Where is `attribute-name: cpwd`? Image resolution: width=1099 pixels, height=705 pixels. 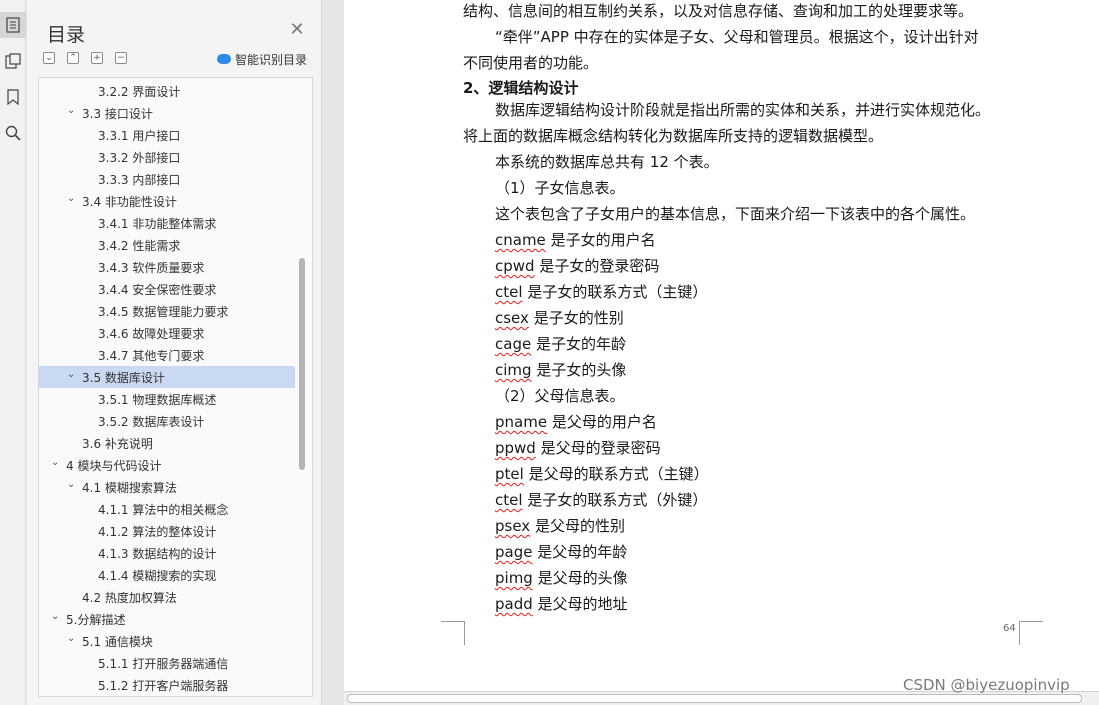 attribute-name: cpwd is located at coordinates (515, 266).